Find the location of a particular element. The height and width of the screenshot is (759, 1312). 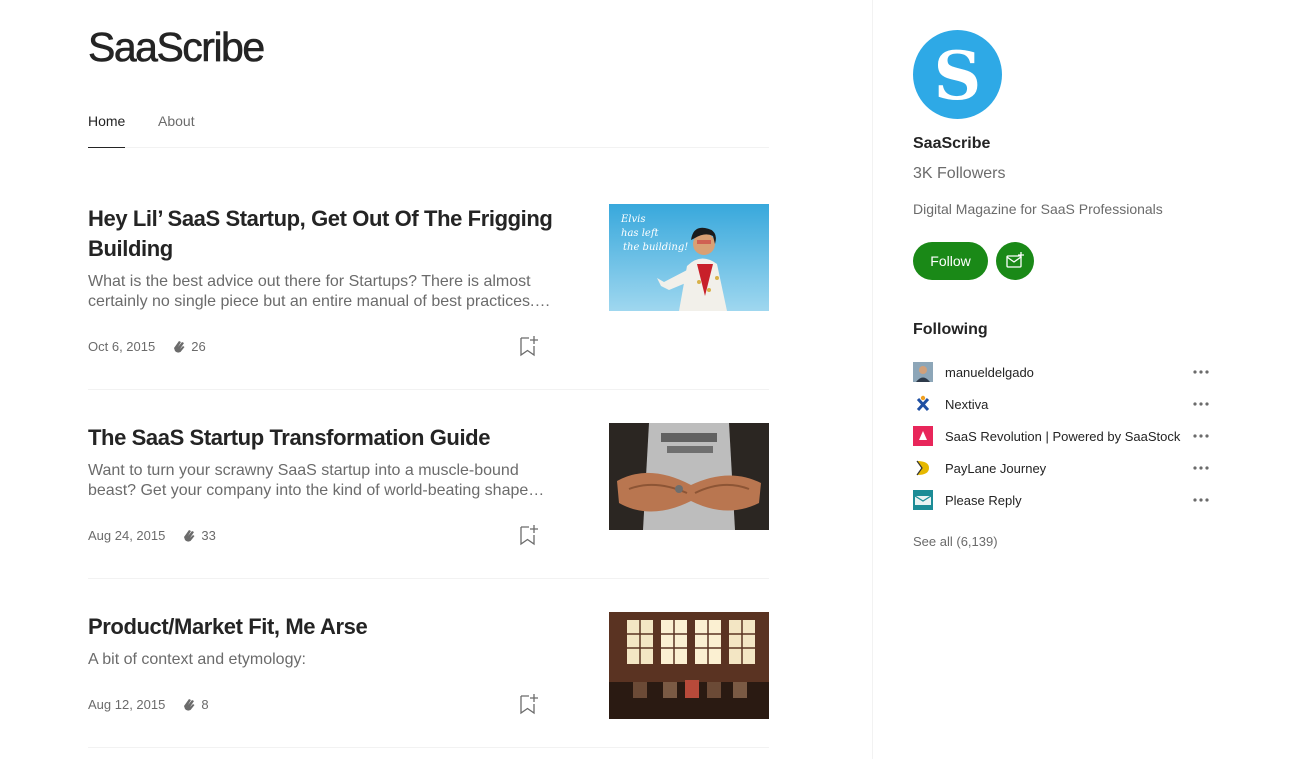

clap-button: 8 is located at coordinates (195, 704).